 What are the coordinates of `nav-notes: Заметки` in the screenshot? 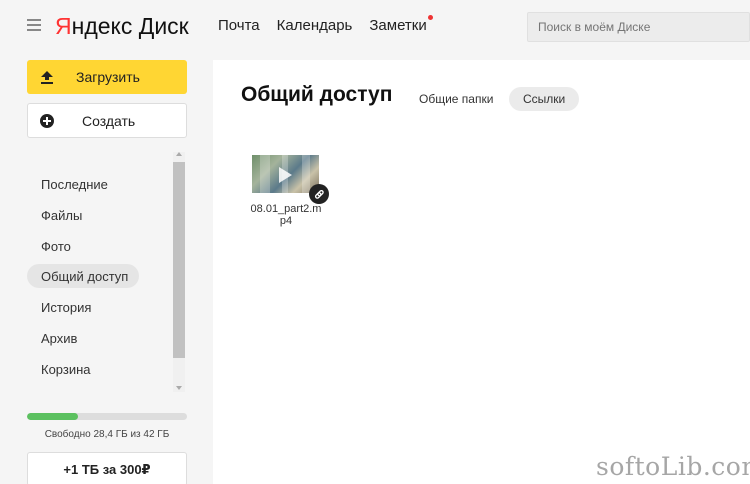 It's located at (401, 24).